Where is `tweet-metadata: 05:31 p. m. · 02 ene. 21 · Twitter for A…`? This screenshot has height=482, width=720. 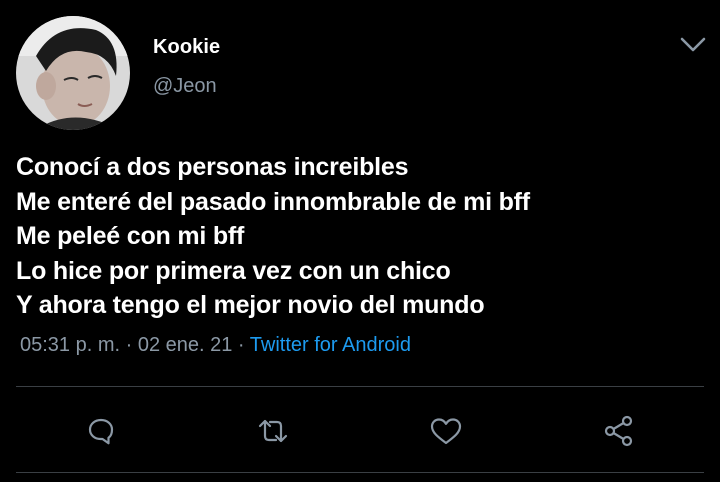
tweet-metadata: 05:31 p. m. · 02 ene. 21 · Twitter for A… is located at coordinates (215, 345).